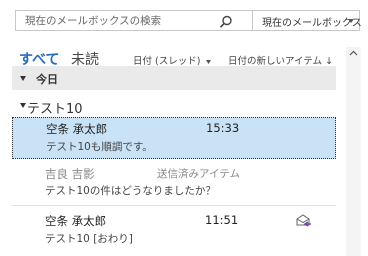 The width and height of the screenshot is (368, 256). I want to click on search-input, so click(128, 20).